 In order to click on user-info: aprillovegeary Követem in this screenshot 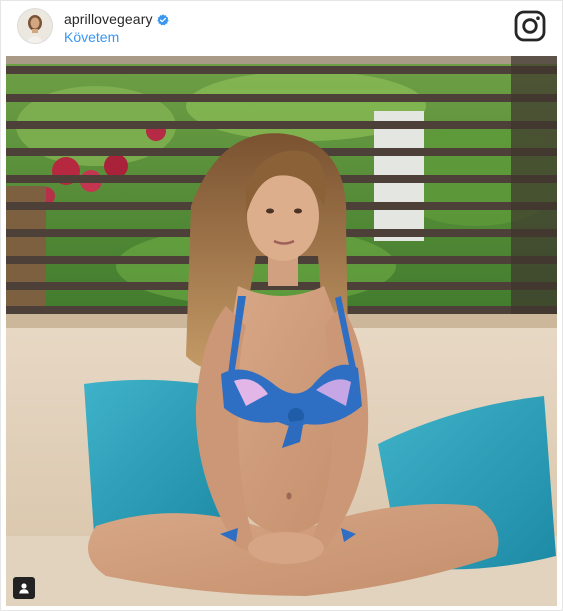, I will do `click(116, 27)`.